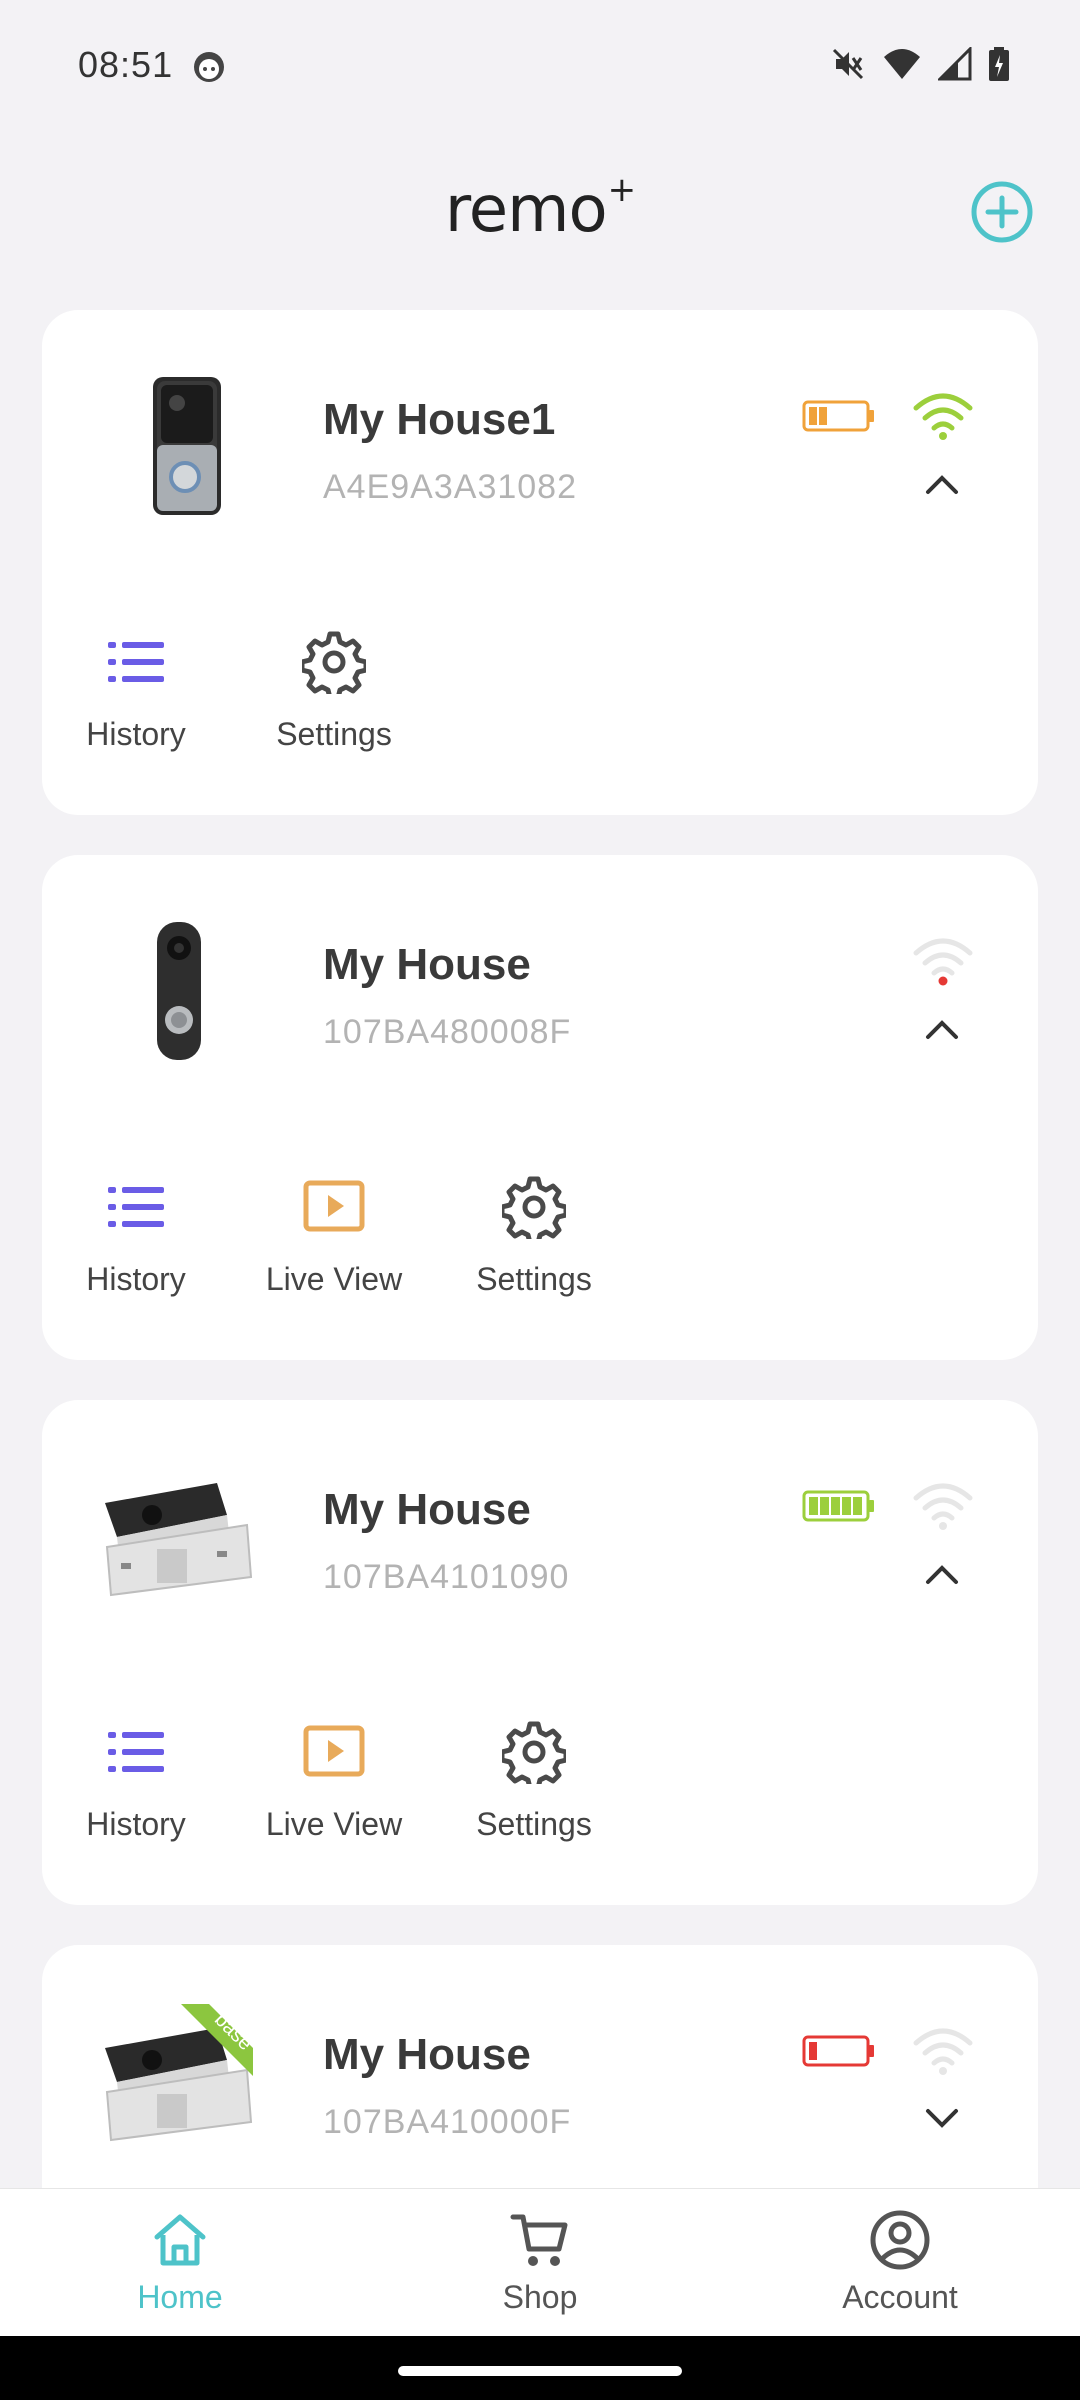 This screenshot has height=2400, width=1080. Describe the element at coordinates (447, 2122) in the screenshot. I see `device-id: 107BA410000F` at that location.